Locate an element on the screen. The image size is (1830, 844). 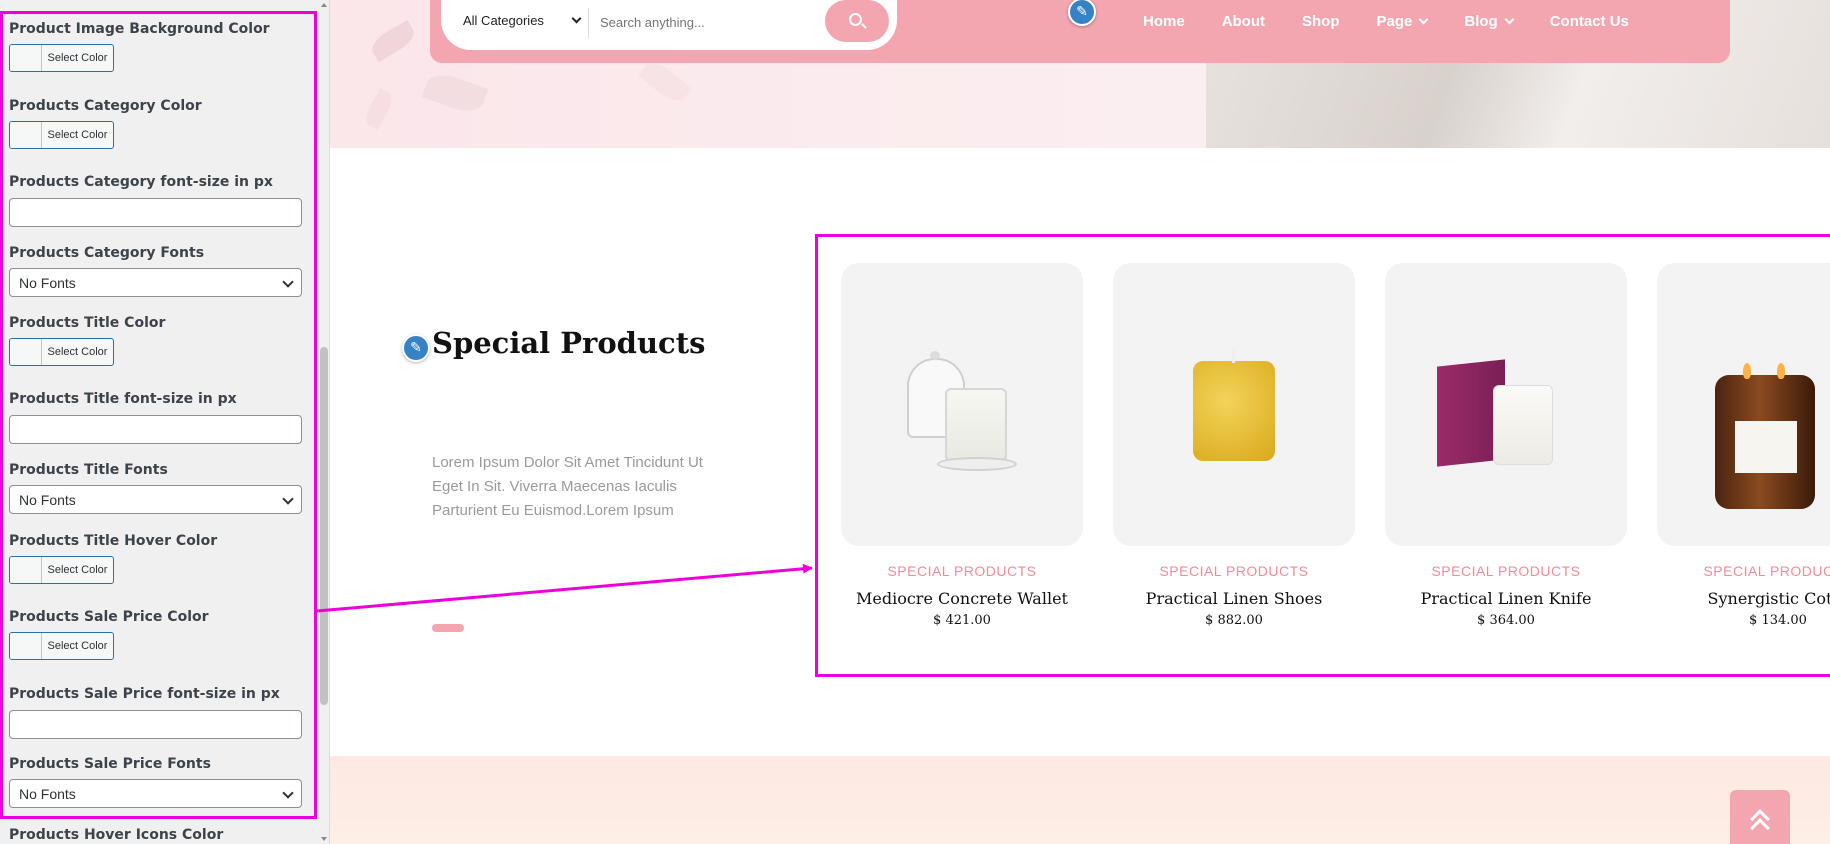
nav-item-label: Blog is located at coordinates (1481, 21).